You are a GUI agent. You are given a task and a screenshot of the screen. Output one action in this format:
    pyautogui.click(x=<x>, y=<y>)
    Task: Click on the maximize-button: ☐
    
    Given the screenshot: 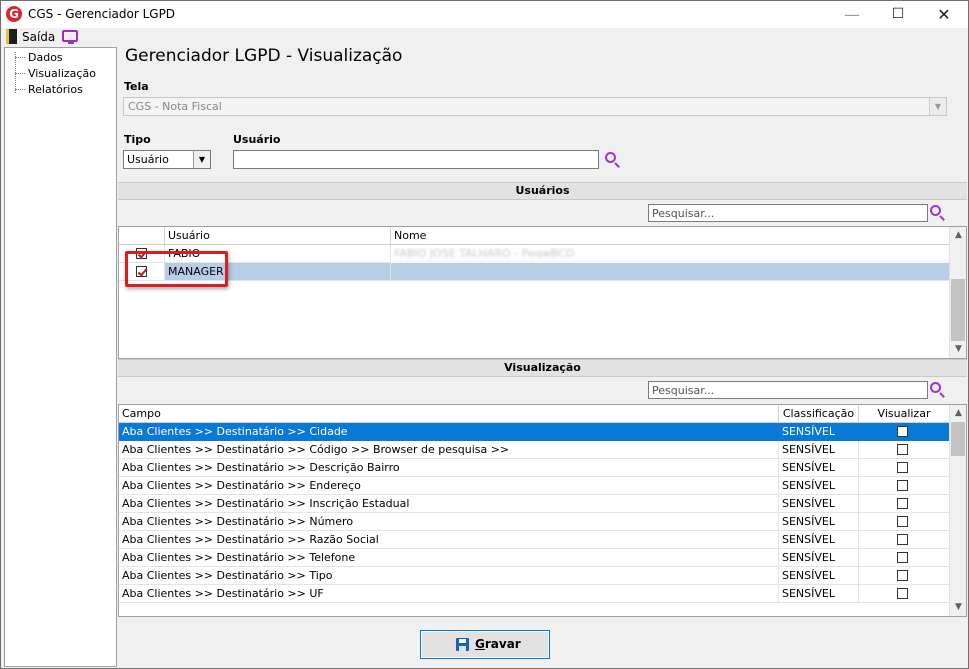 What is the action you would take?
    pyautogui.click(x=898, y=14)
    